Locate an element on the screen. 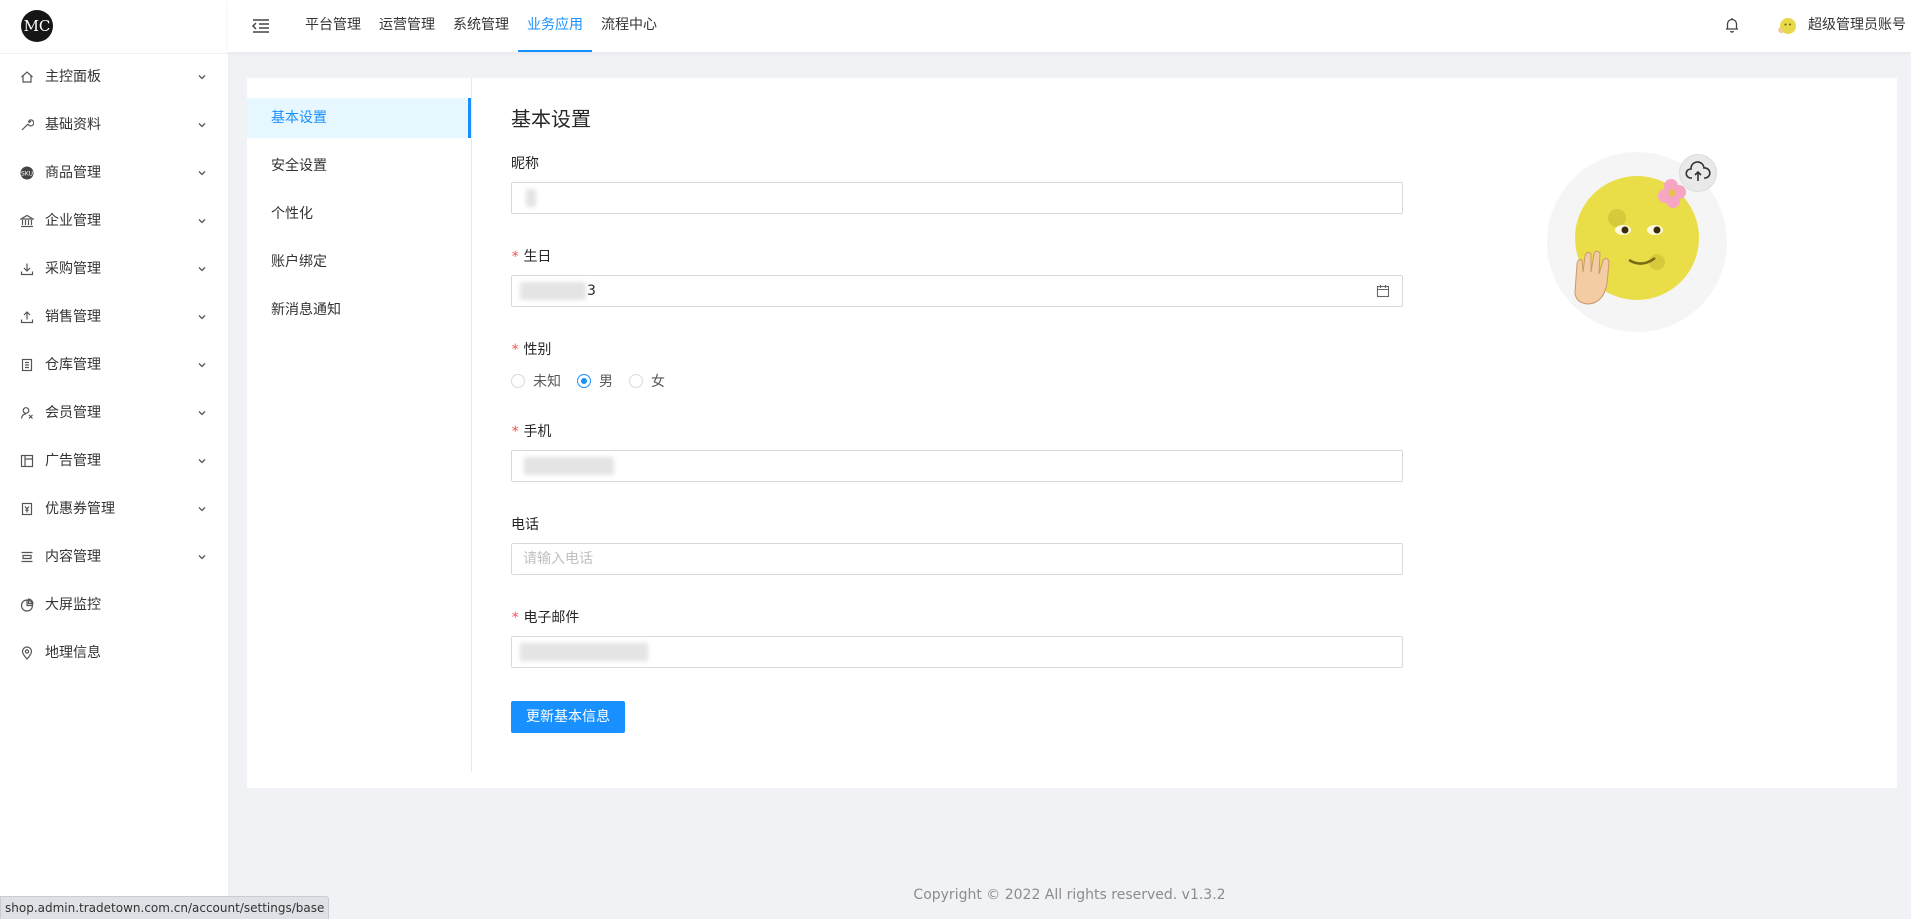 The height and width of the screenshot is (919, 1911). pie-chart-icon is located at coordinates (27, 605).